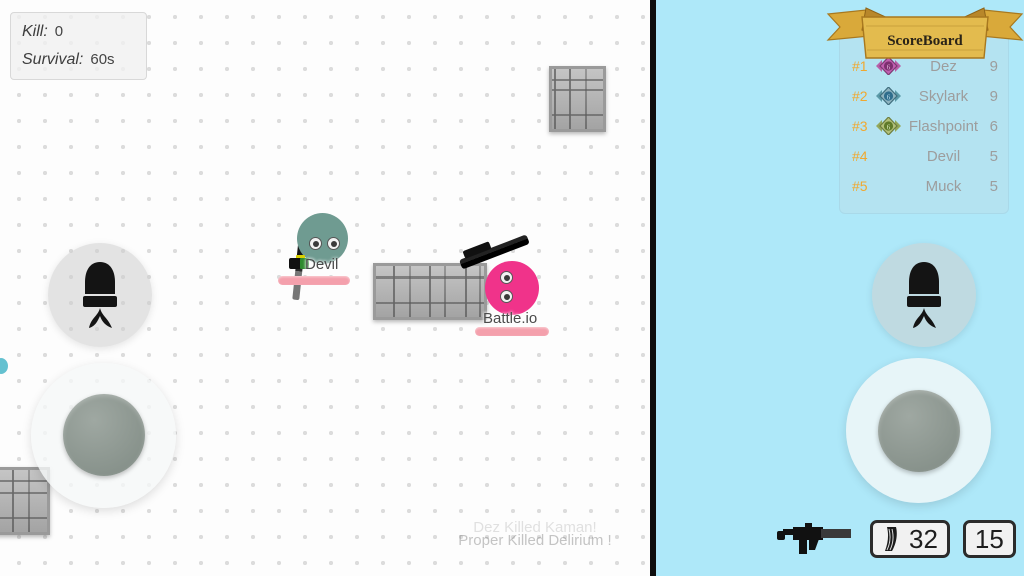 The height and width of the screenshot is (576, 1024). I want to click on survival-label: Survival:, so click(53, 59).